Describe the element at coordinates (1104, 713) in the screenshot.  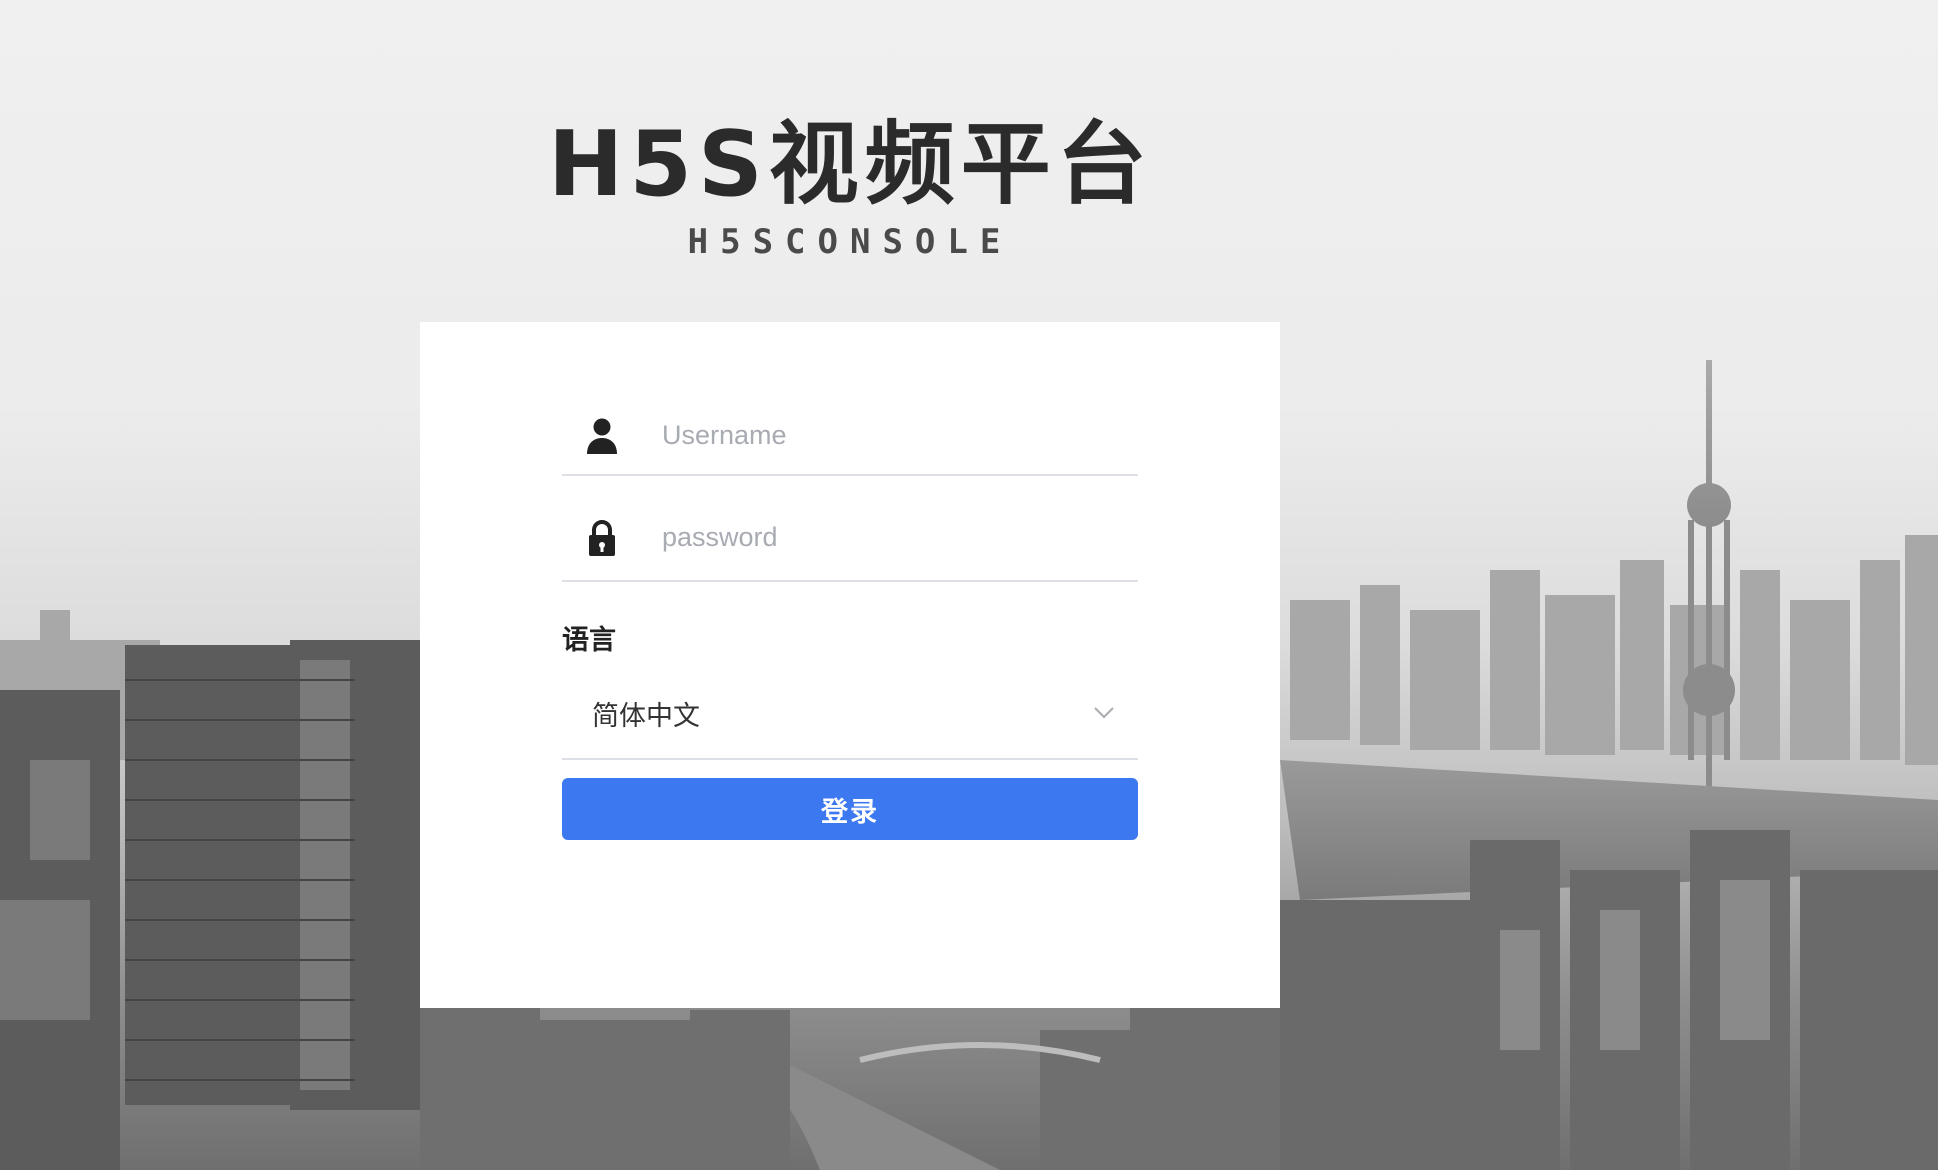
I see `chevron-down-icon` at that location.